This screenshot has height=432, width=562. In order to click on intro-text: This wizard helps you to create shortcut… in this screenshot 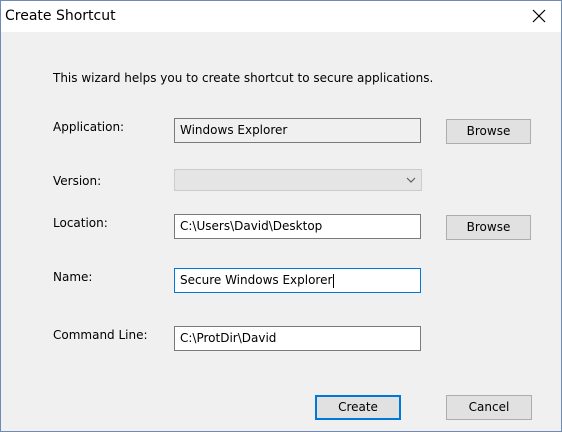, I will do `click(243, 78)`.